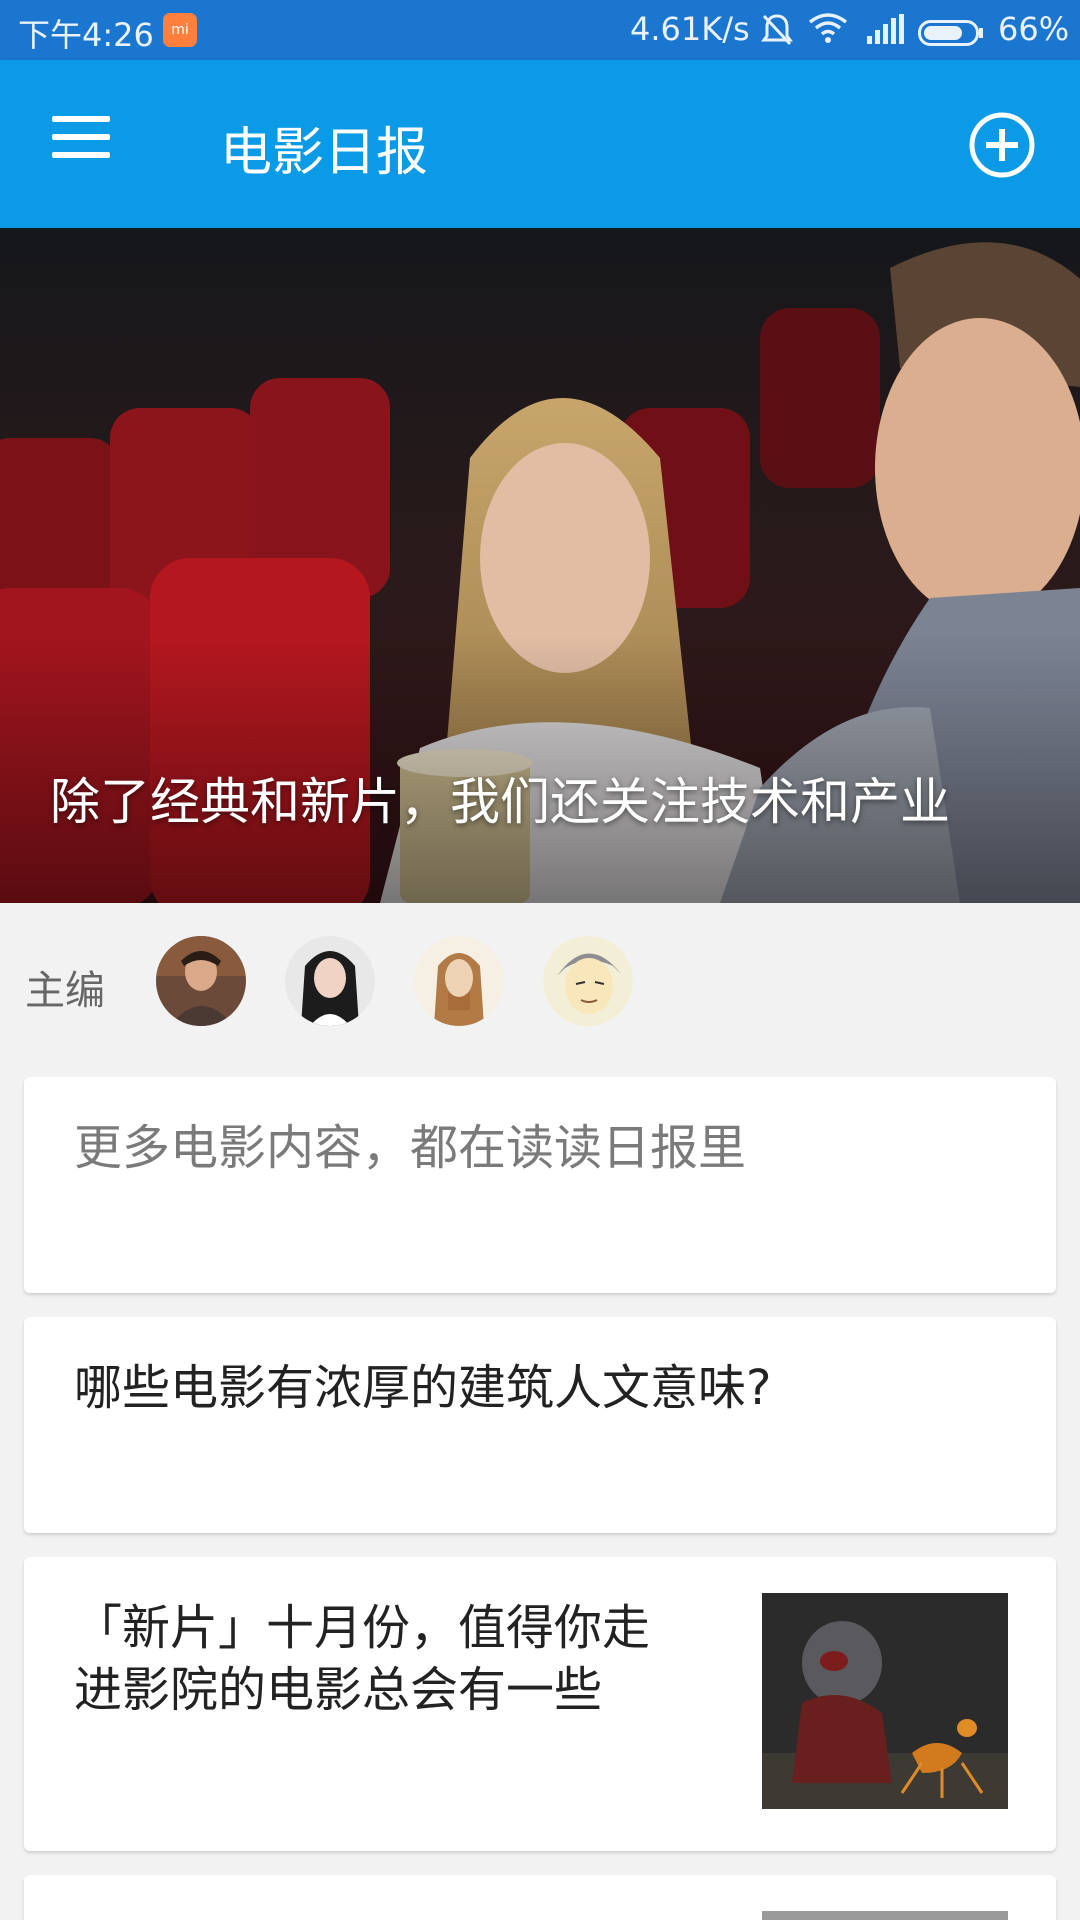  Describe the element at coordinates (410, 1148) in the screenshot. I see `card-title: 更多电影内容，都在读读日报里` at that location.